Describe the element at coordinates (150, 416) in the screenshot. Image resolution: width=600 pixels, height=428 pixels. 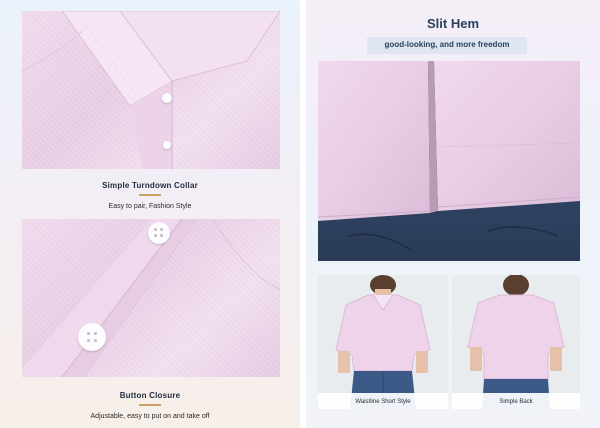
I see `button-closure-subtitle: Adjustable, easy to put on and take off` at that location.